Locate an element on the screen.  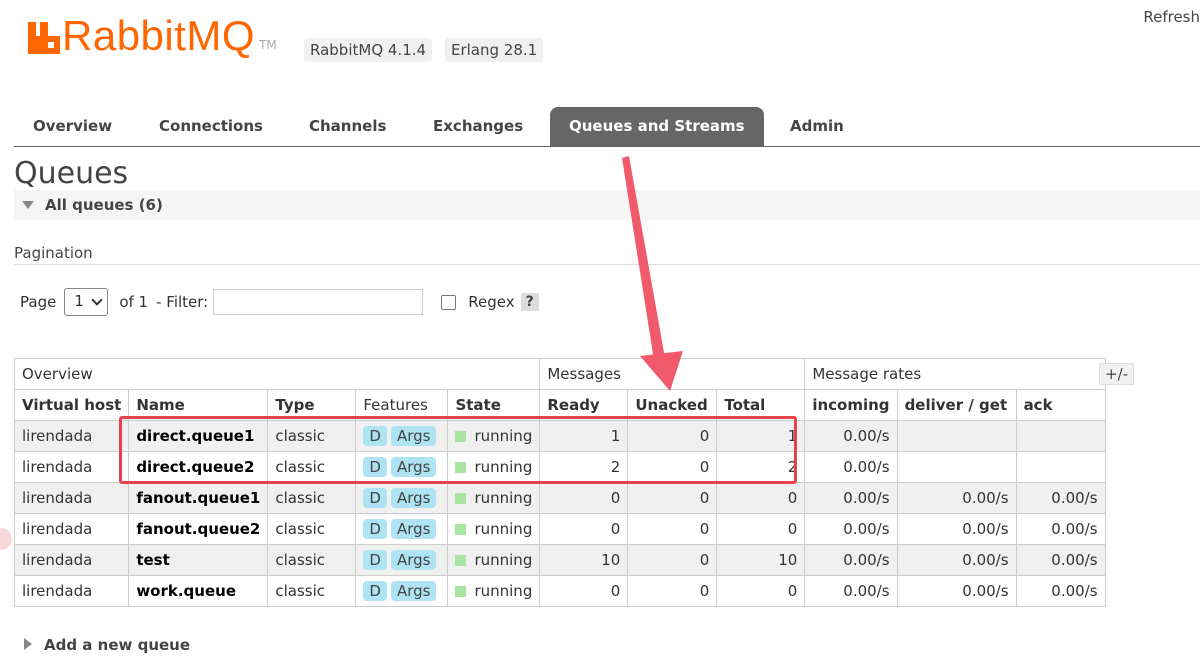
group-message-rates: Message rates is located at coordinates (955, 374).